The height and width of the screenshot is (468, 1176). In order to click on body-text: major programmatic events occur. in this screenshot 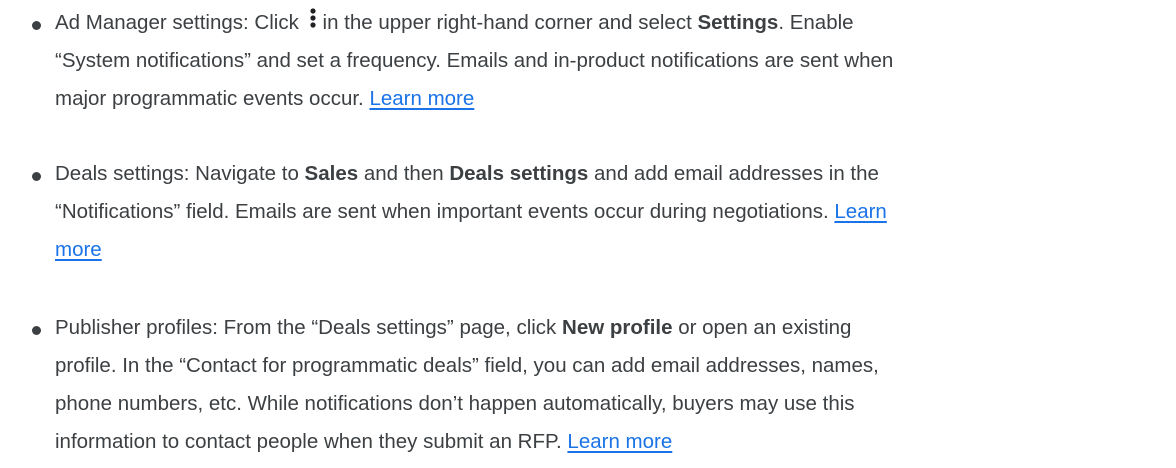, I will do `click(212, 98)`.